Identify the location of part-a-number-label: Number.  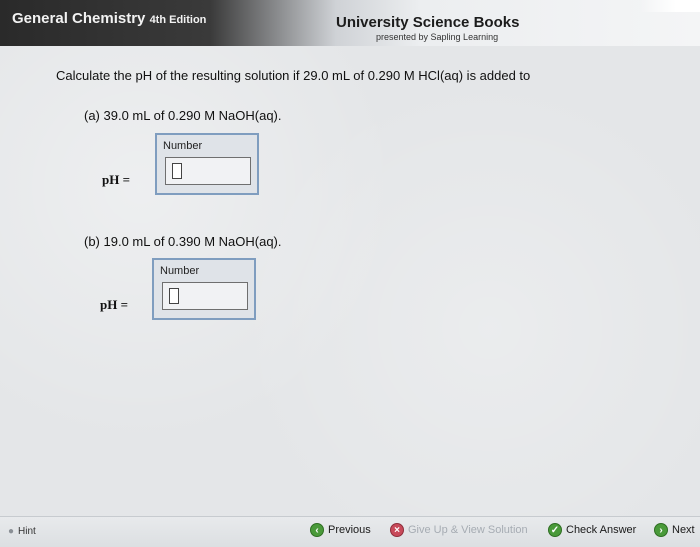
(183, 146).